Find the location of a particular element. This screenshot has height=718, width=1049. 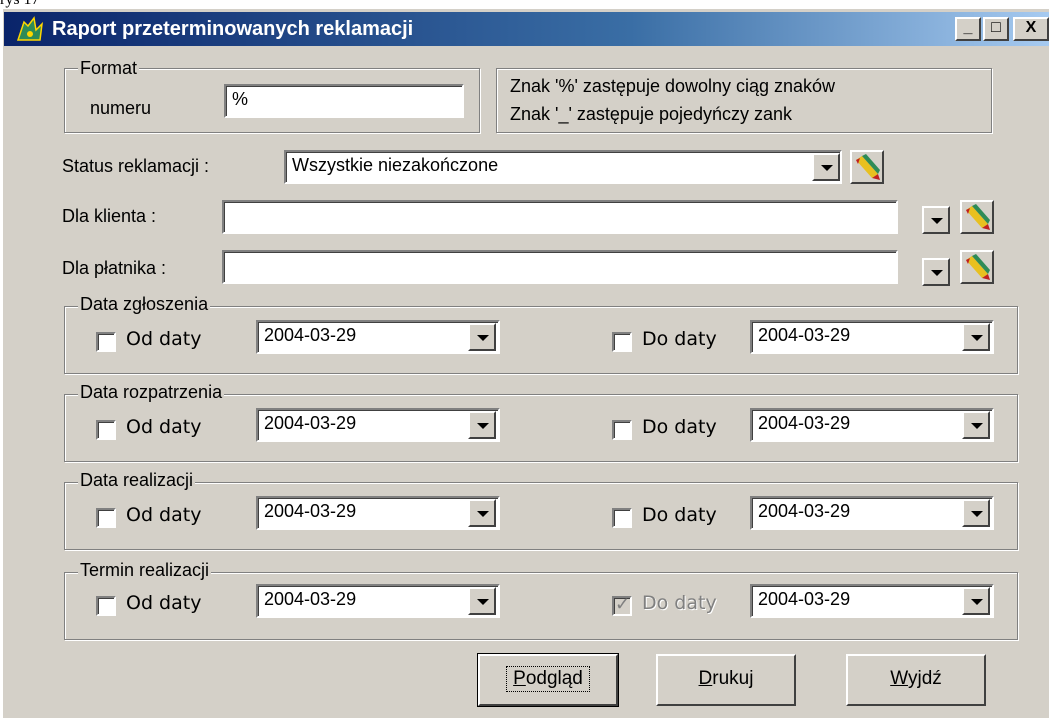

print-button: Drukuj is located at coordinates (726, 680).